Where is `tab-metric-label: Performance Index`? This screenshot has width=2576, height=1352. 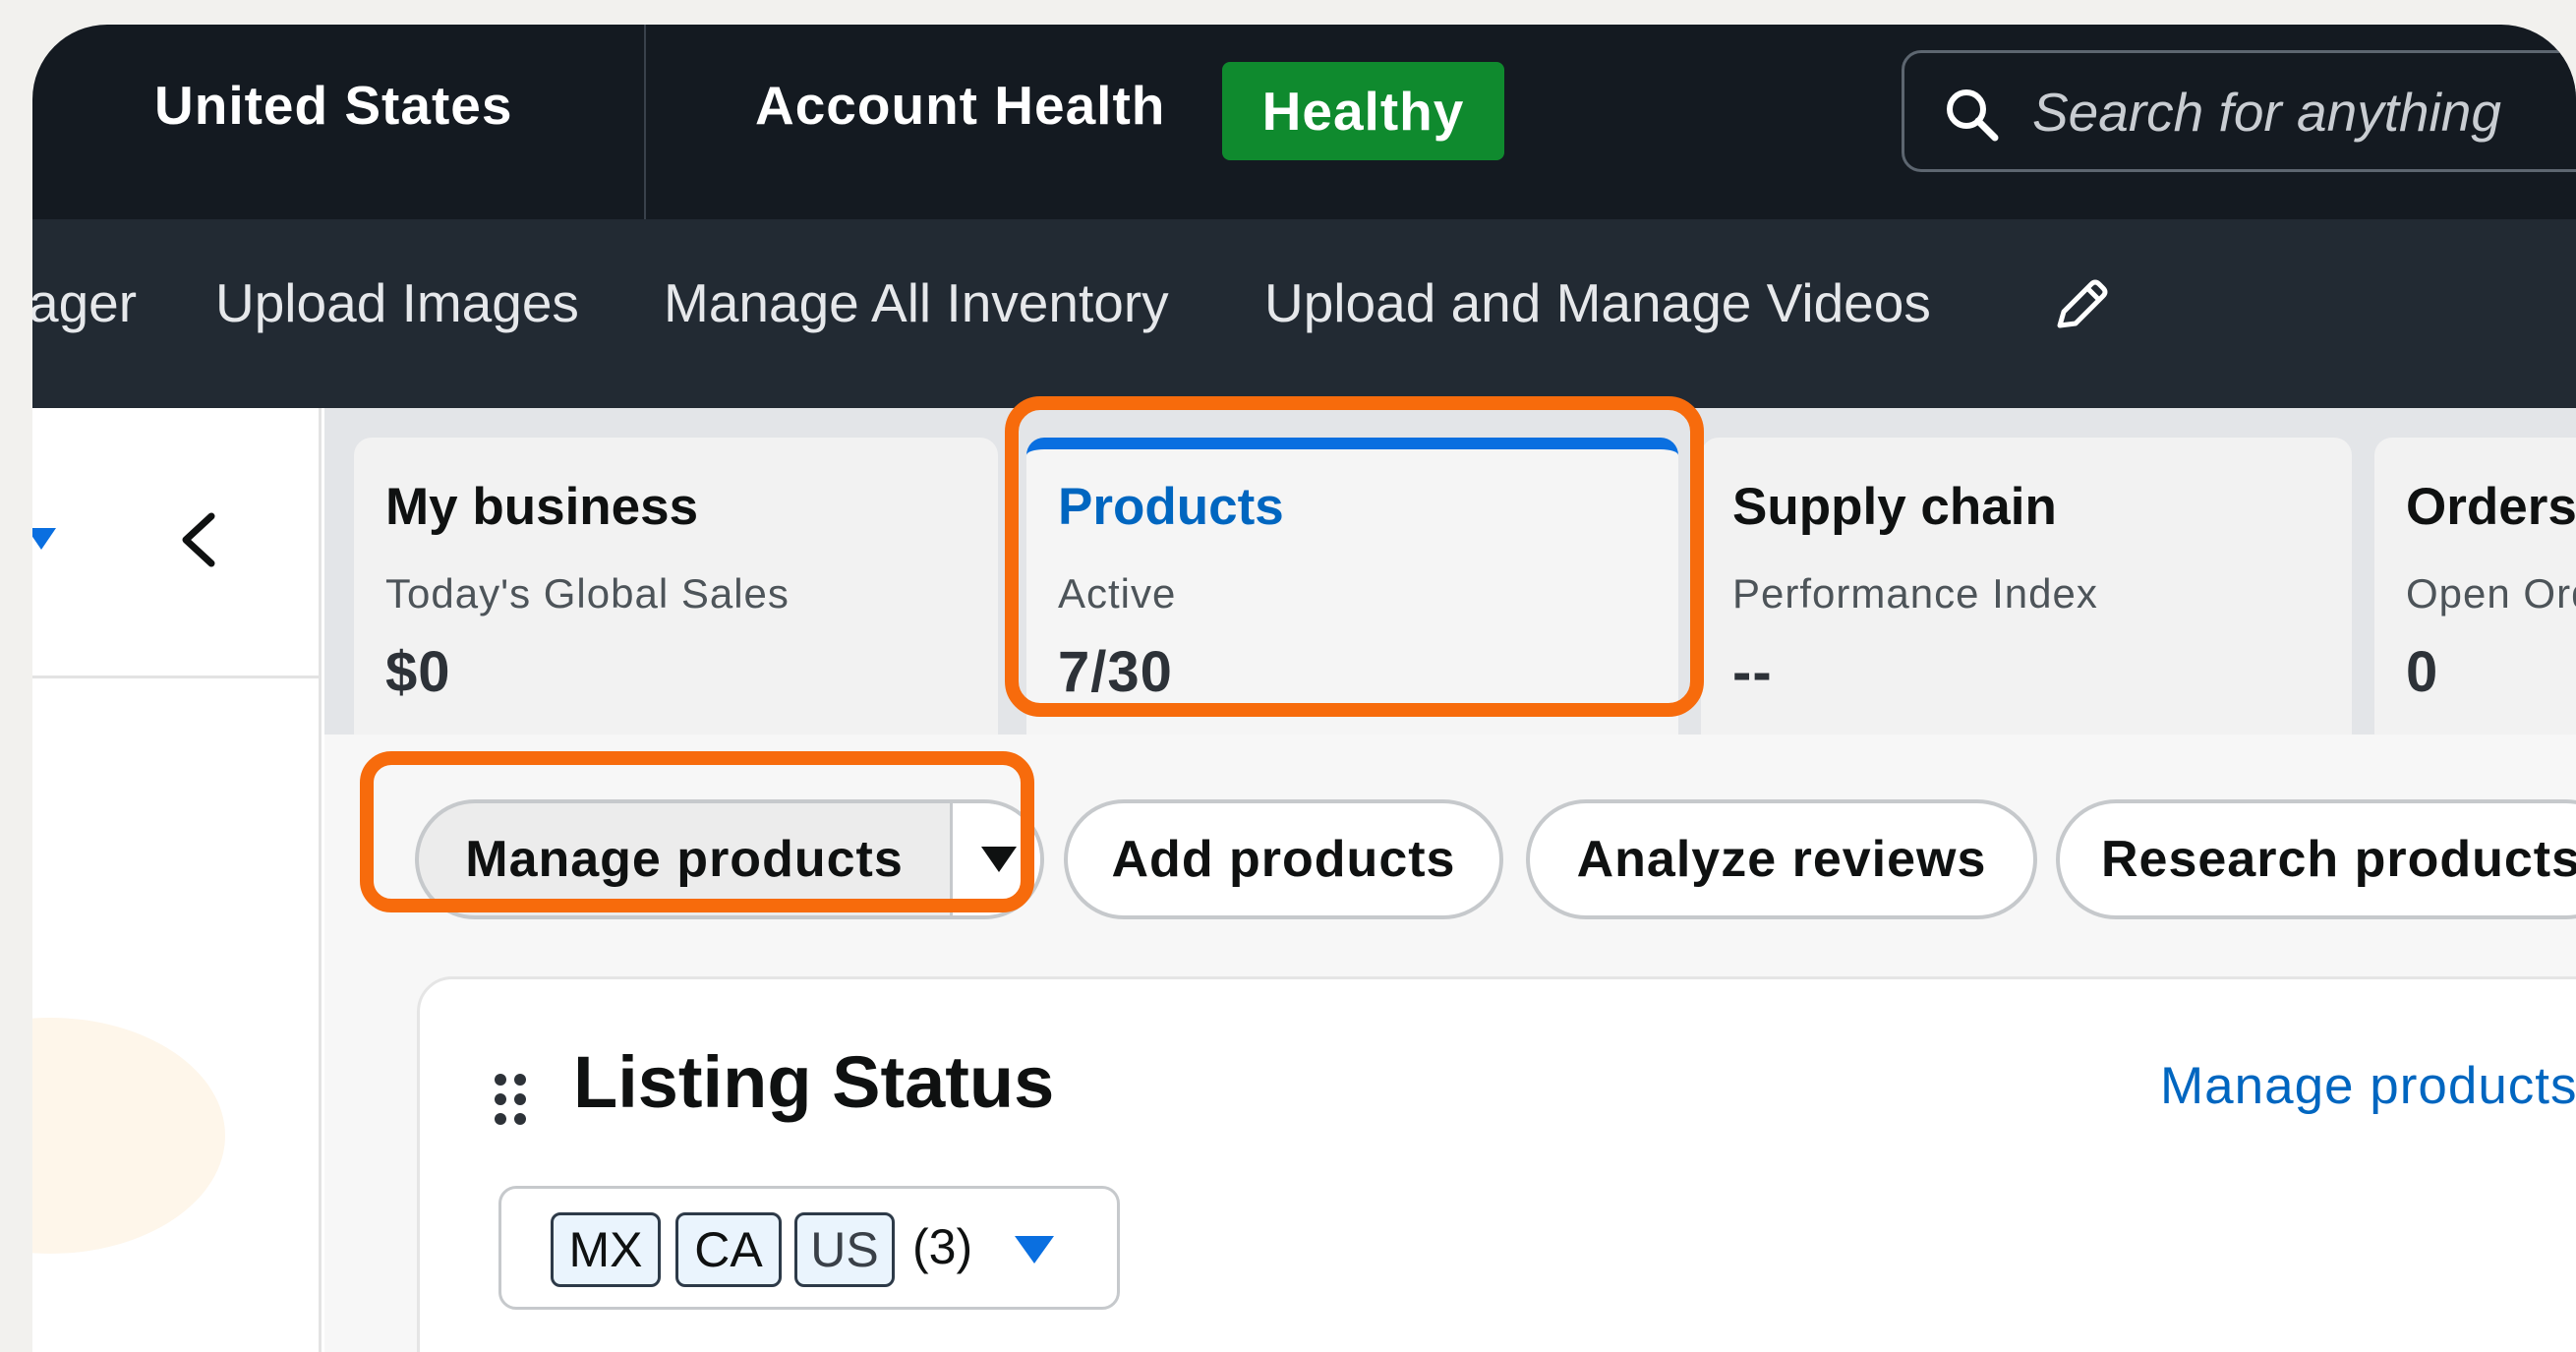 tab-metric-label: Performance Index is located at coordinates (1915, 593).